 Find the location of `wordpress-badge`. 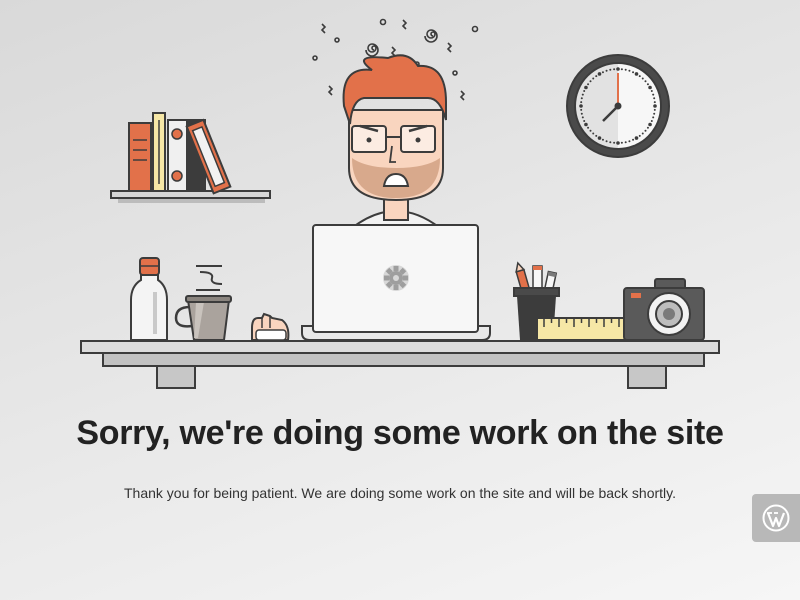

wordpress-badge is located at coordinates (776, 518).